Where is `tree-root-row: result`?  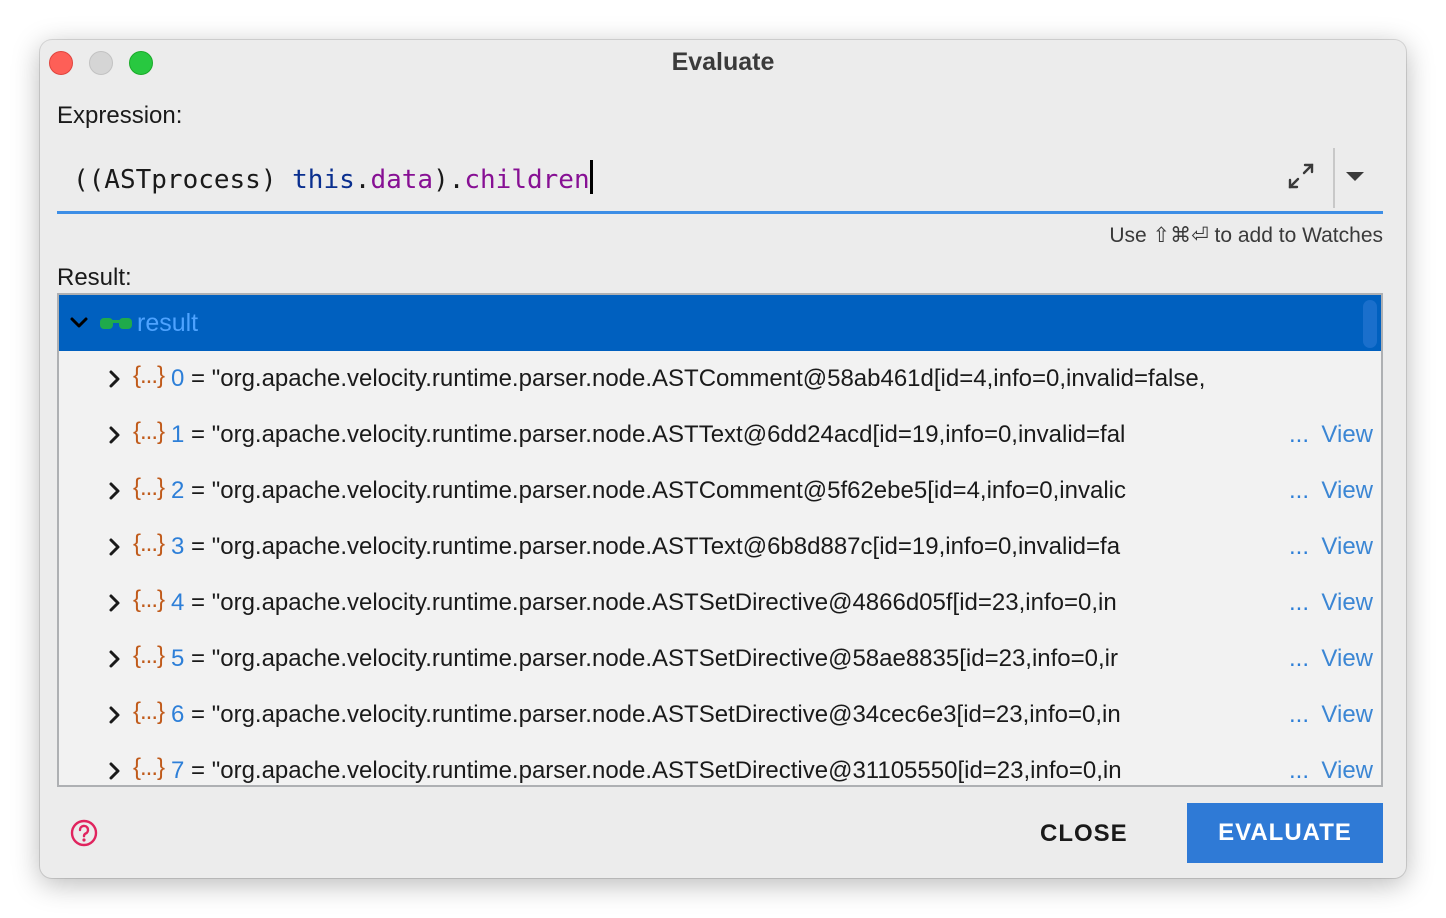 tree-root-row: result is located at coordinates (720, 323).